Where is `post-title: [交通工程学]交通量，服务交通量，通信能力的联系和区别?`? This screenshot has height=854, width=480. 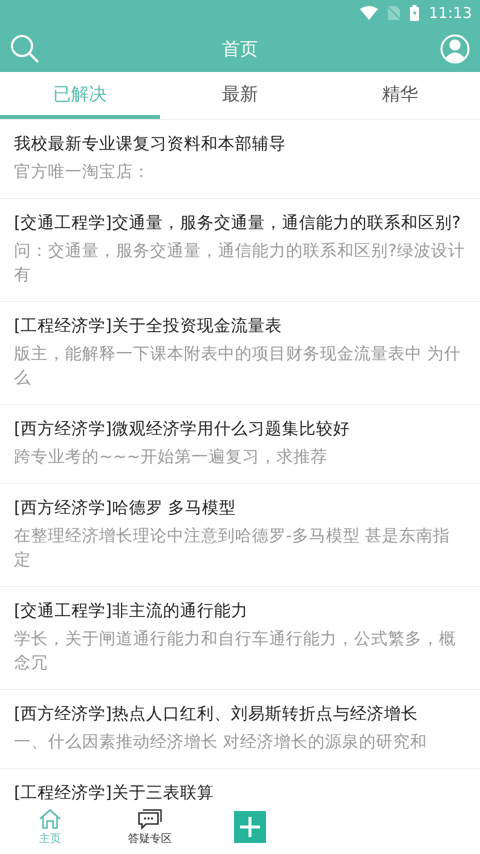
post-title: [交通工程学]交通量，服务交通量，通信能力的联系和区别? is located at coordinates (238, 223).